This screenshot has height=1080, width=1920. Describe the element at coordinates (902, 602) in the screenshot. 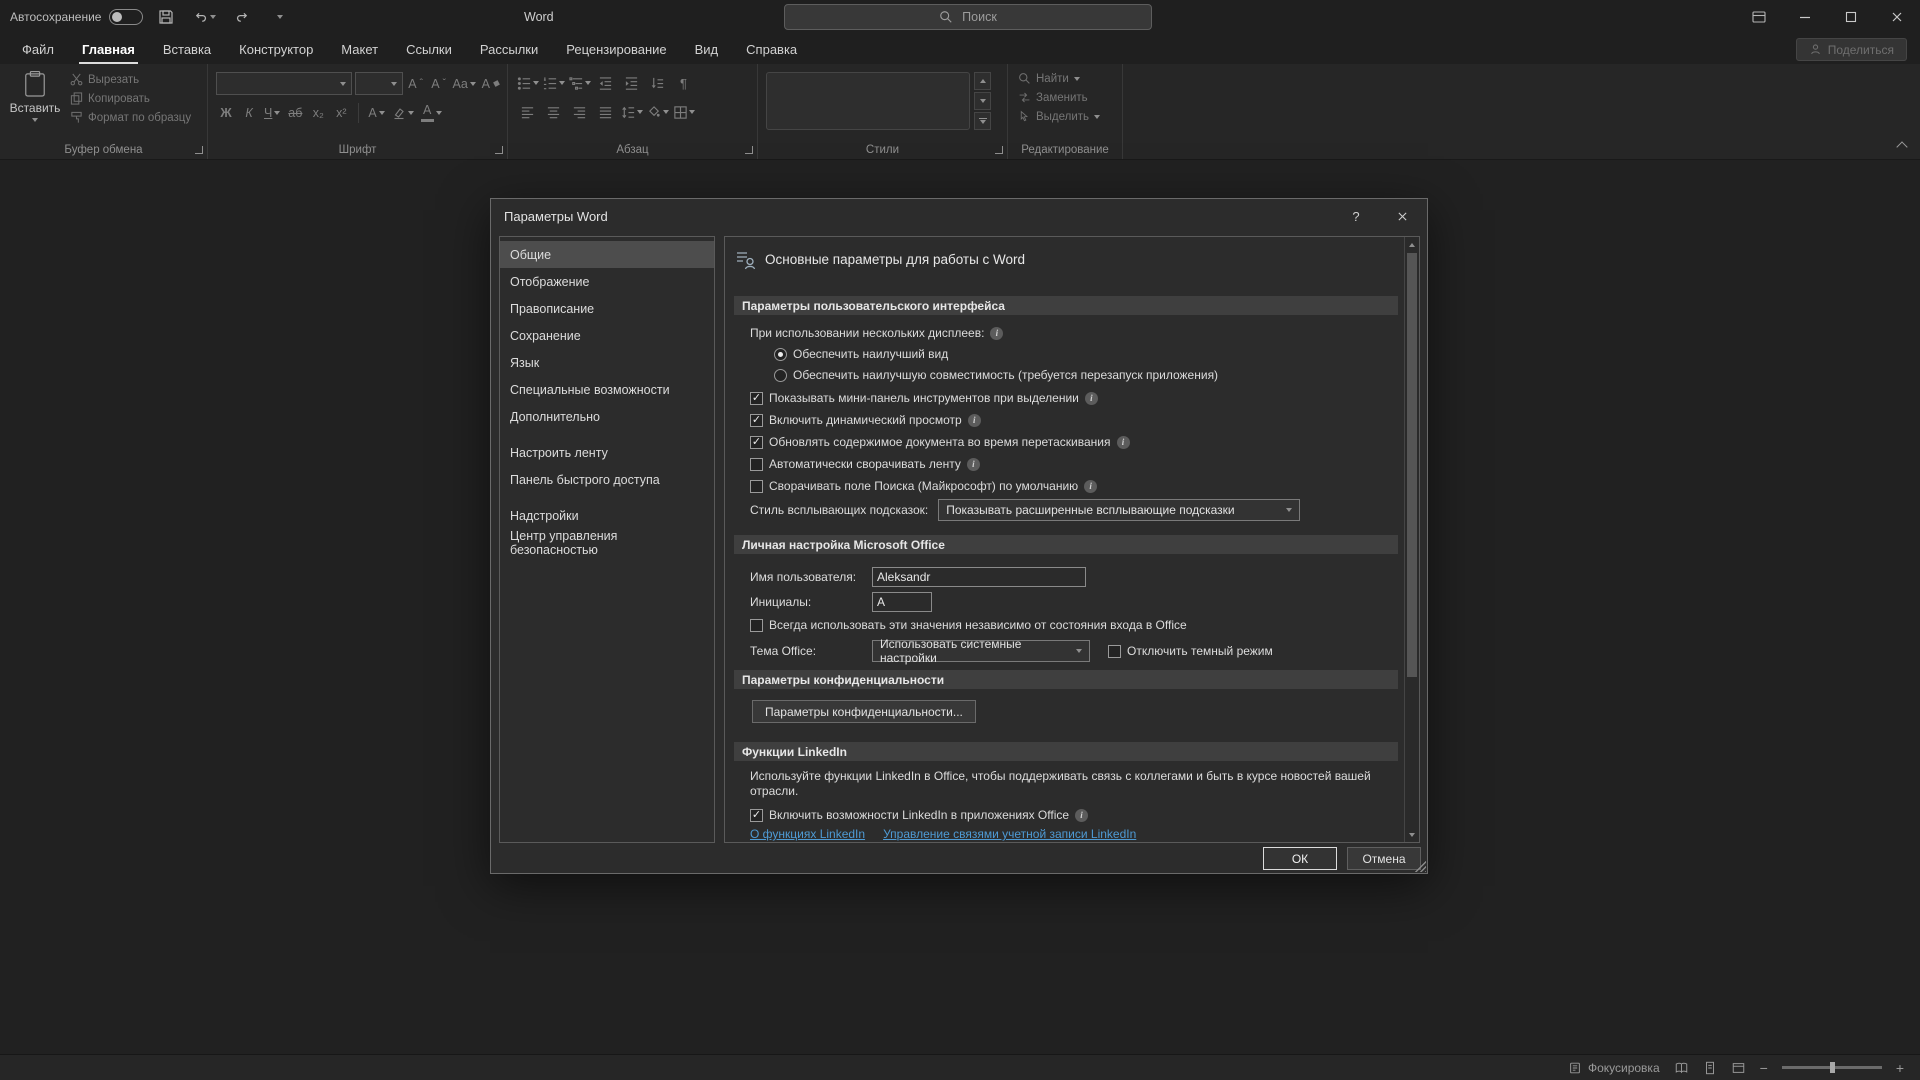

I see `initials-input` at that location.